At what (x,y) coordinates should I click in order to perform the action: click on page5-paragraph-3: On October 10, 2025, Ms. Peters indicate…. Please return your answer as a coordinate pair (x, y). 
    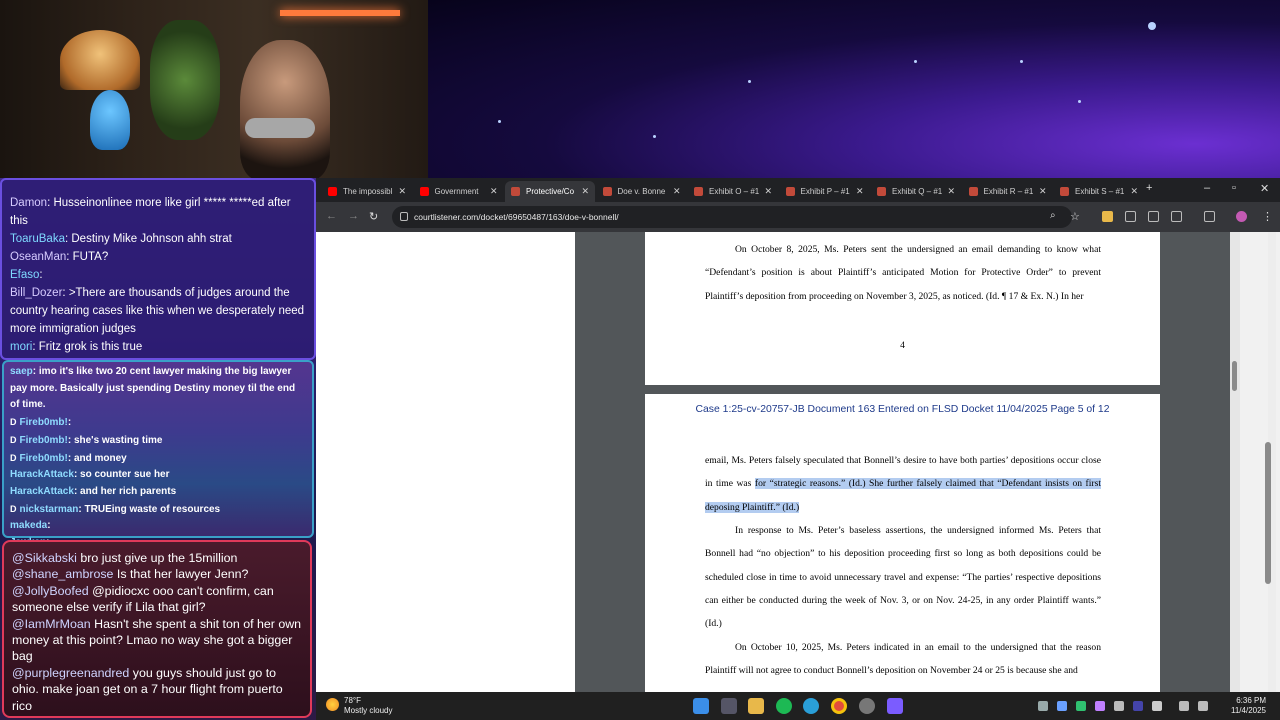
    Looking at the image, I should click on (903, 659).